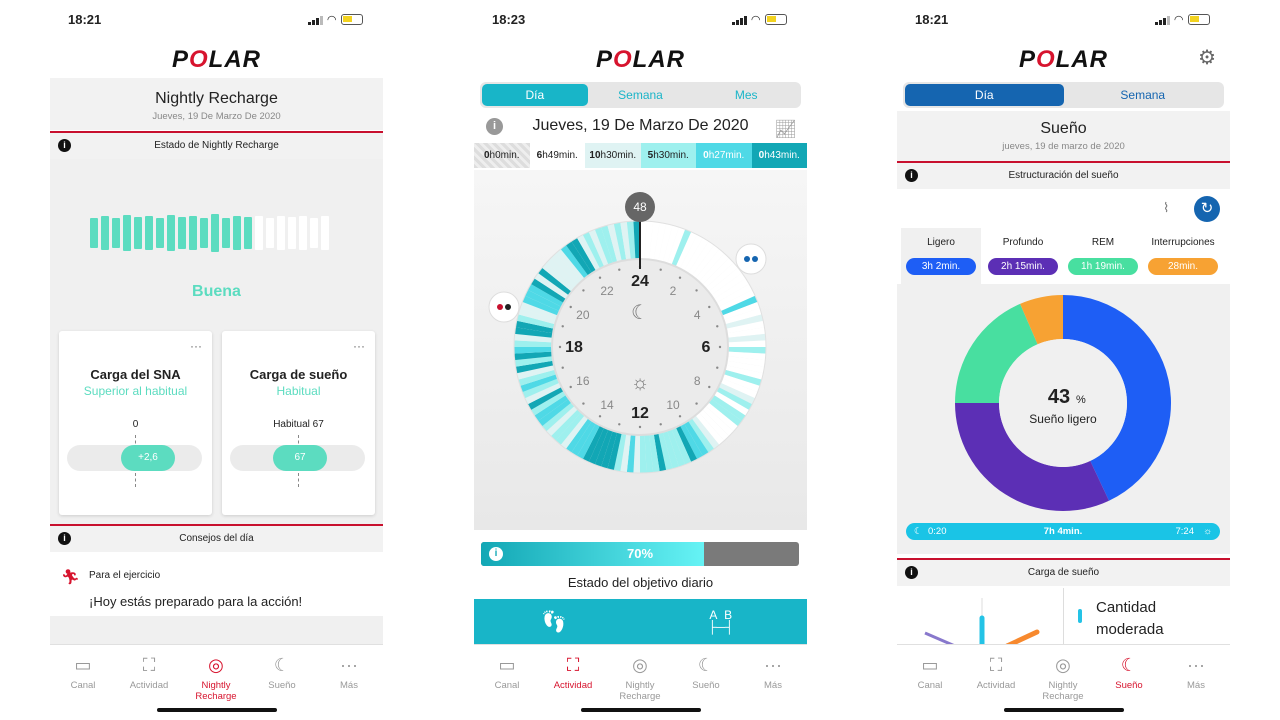 Image resolution: width=1280 pixels, height=720 pixels. Describe the element at coordinates (755, 20) in the screenshot. I see `wifi-icon: ◠` at that location.